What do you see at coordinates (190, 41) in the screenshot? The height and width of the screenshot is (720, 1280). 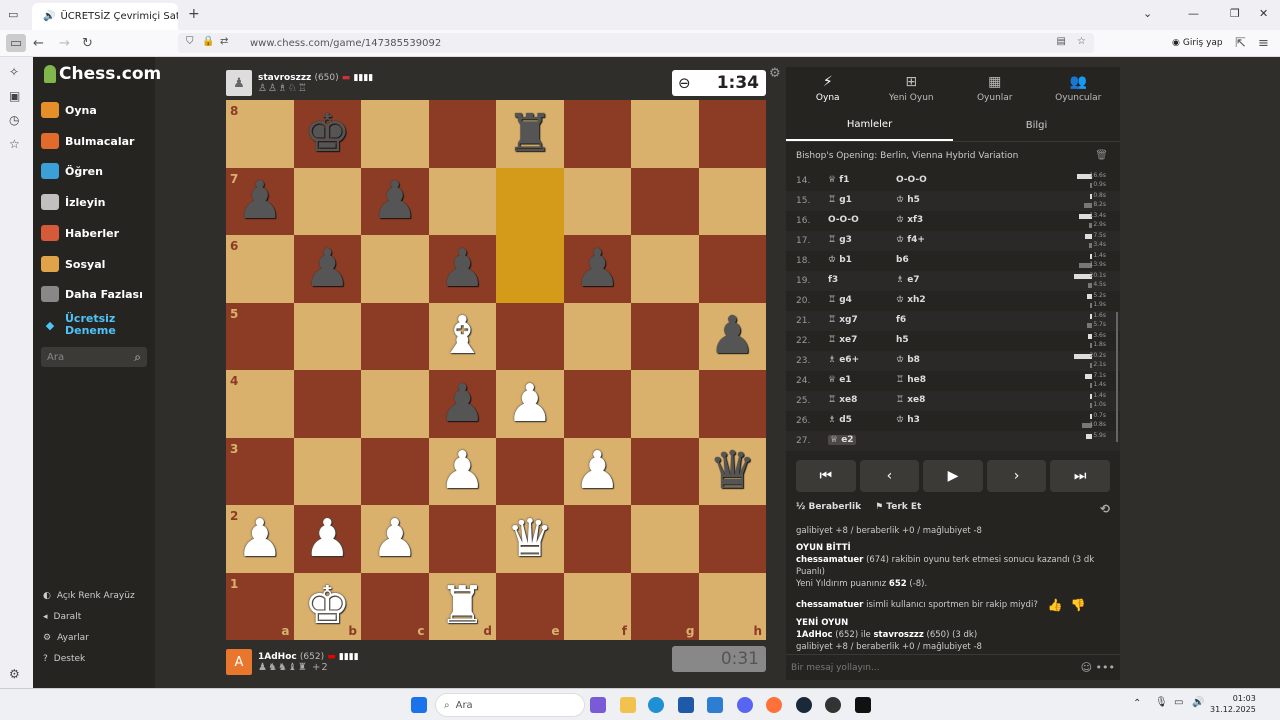 I see `shield-icon: ⛉` at bounding box center [190, 41].